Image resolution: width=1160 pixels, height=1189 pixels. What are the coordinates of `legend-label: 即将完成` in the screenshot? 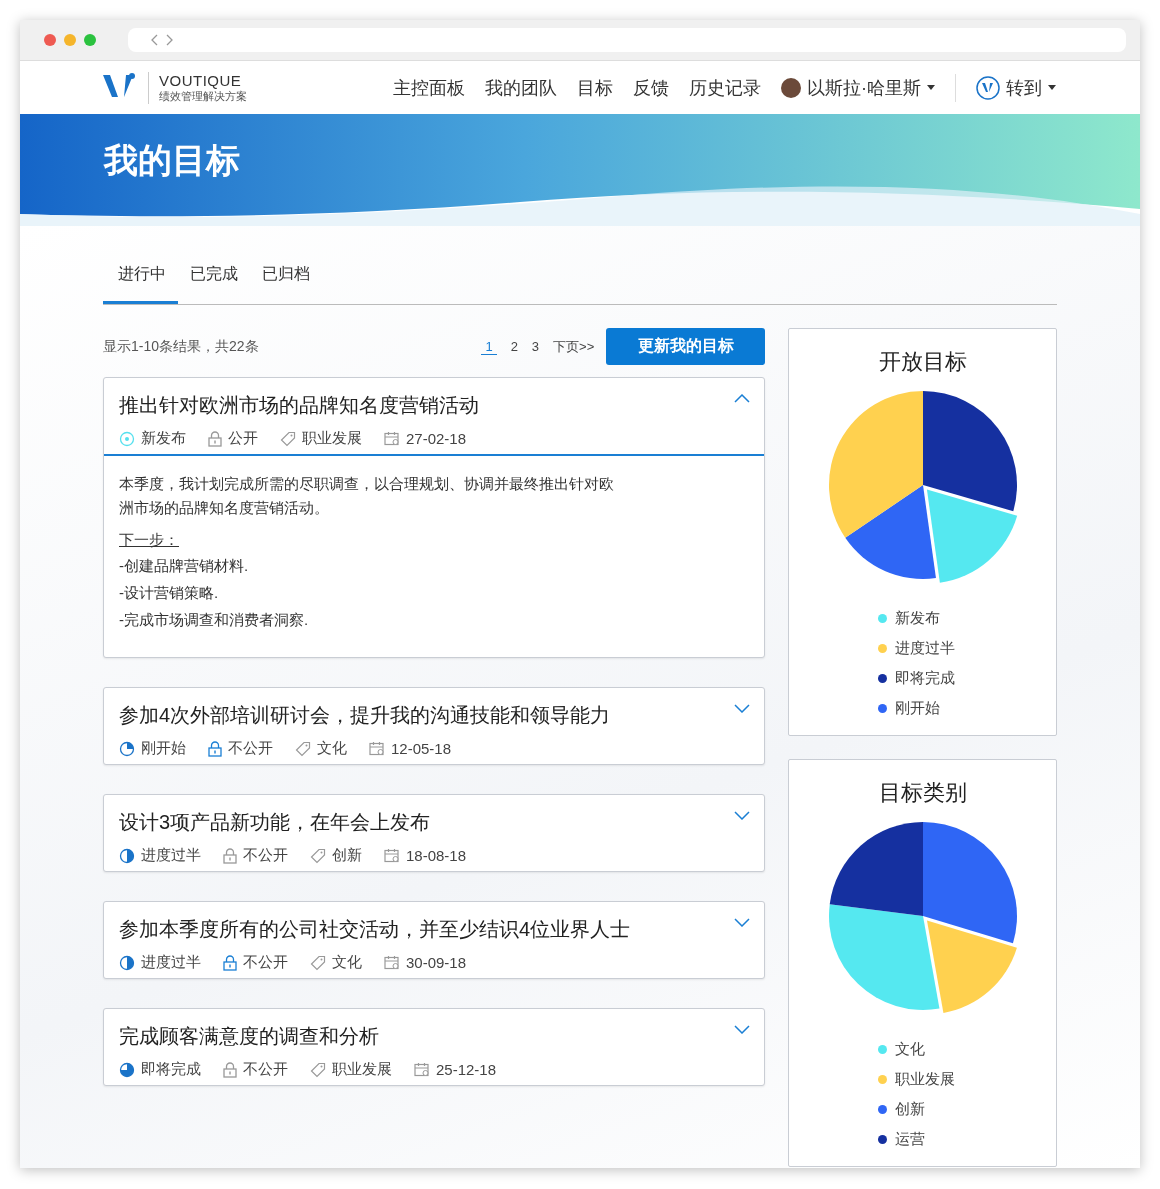 It's located at (924, 678).